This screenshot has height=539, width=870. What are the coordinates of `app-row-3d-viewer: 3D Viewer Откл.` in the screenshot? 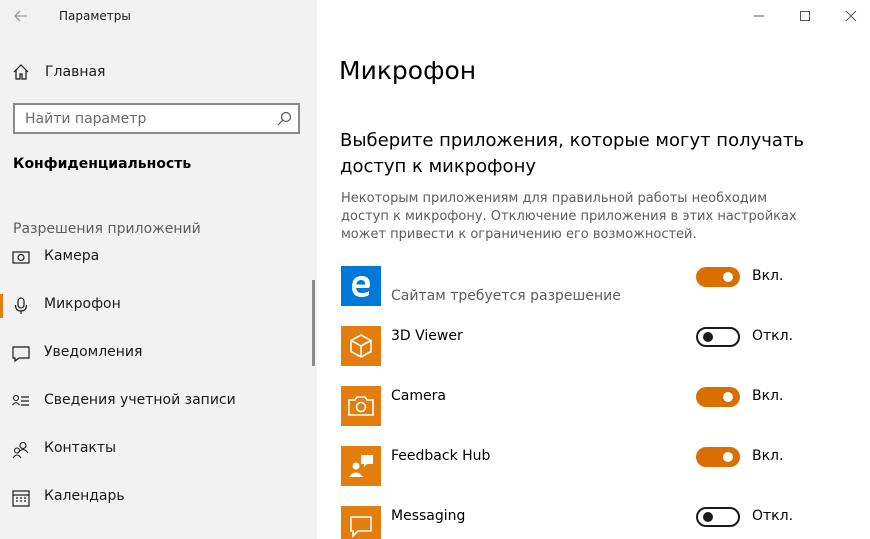 It's located at (571, 346).